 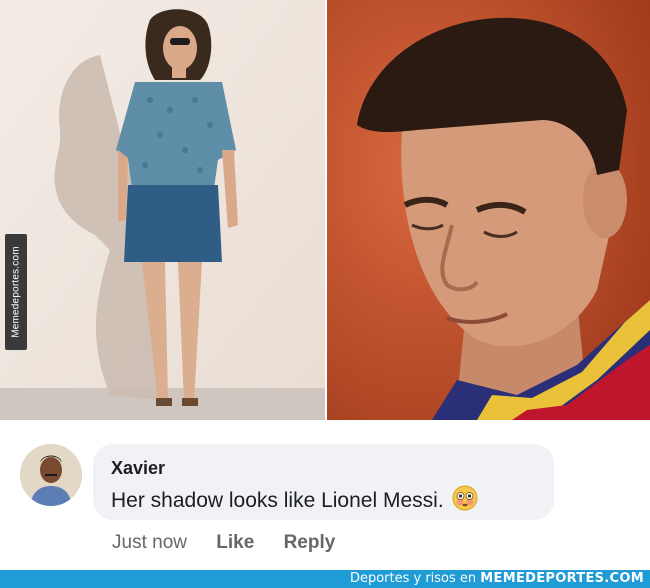 What do you see at coordinates (413, 578) in the screenshot?
I see `footer-prefix: Deportes y risos en` at bounding box center [413, 578].